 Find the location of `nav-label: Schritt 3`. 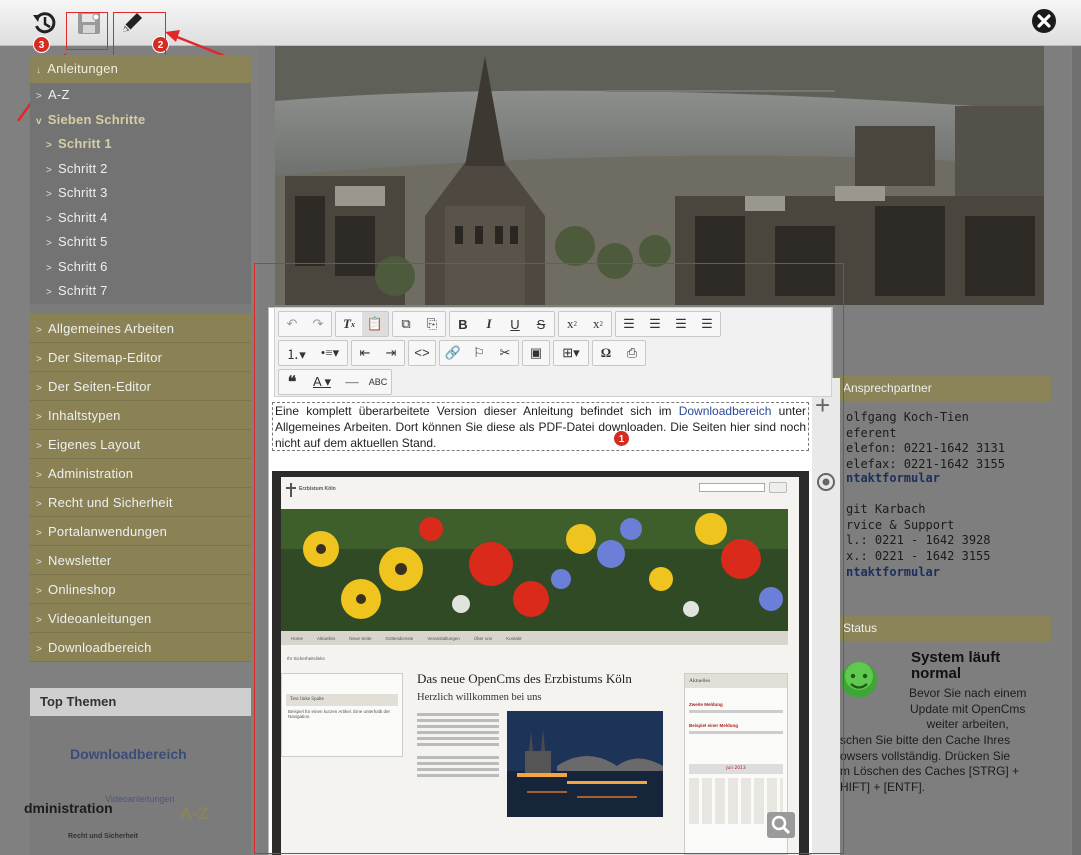

nav-label: Schritt 3 is located at coordinates (83, 192).